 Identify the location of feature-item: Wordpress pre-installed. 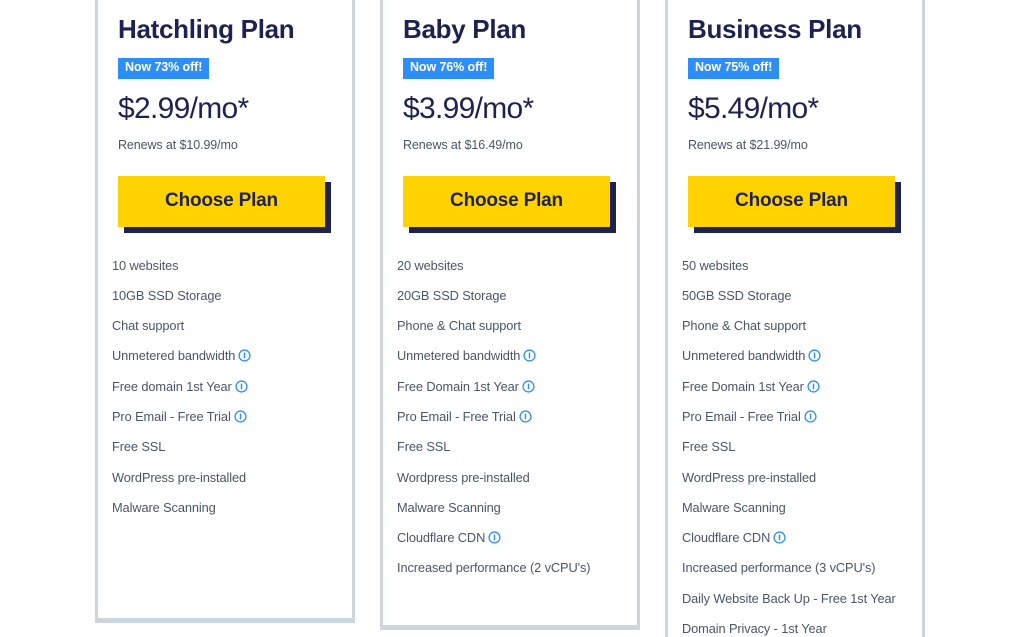
(510, 477).